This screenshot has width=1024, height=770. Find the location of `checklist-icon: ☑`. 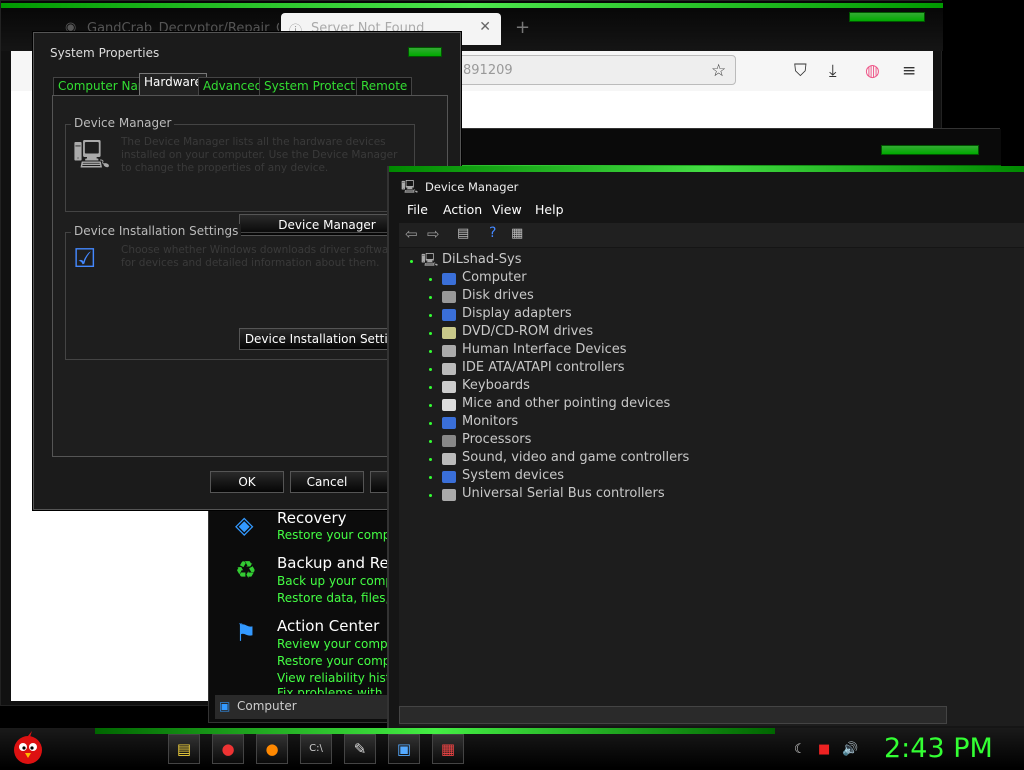

checklist-icon: ☑ is located at coordinates (84, 259).